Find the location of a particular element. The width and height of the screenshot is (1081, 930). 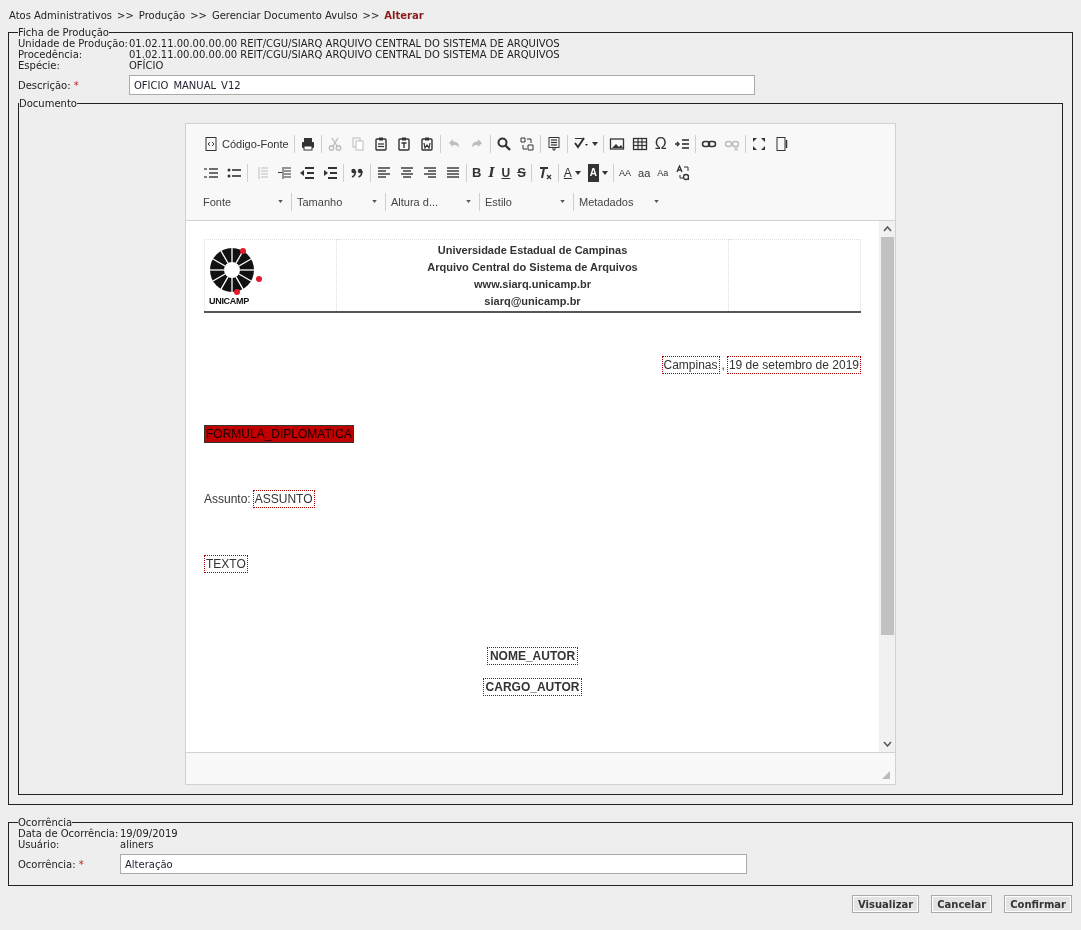

breadcrumb-link: Gerenciar Documento Avulso is located at coordinates (284, 15).